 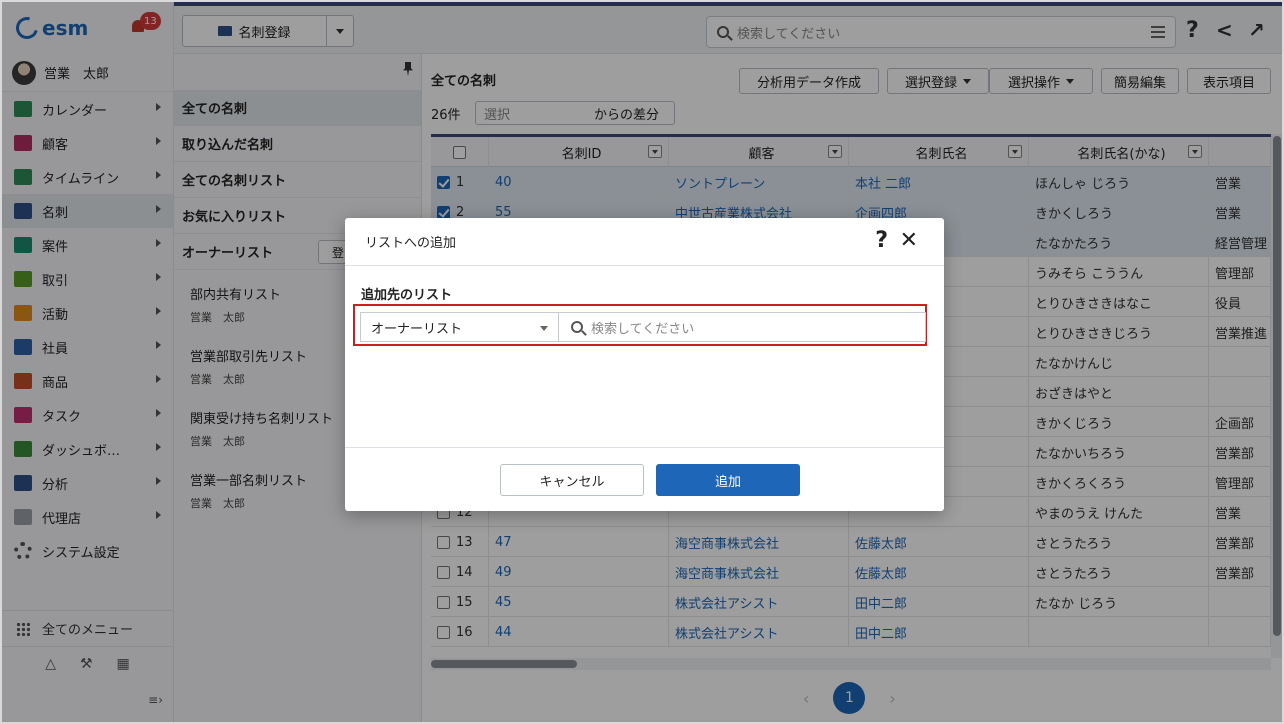 What do you see at coordinates (881, 240) in the screenshot?
I see `help-icon: ?` at bounding box center [881, 240].